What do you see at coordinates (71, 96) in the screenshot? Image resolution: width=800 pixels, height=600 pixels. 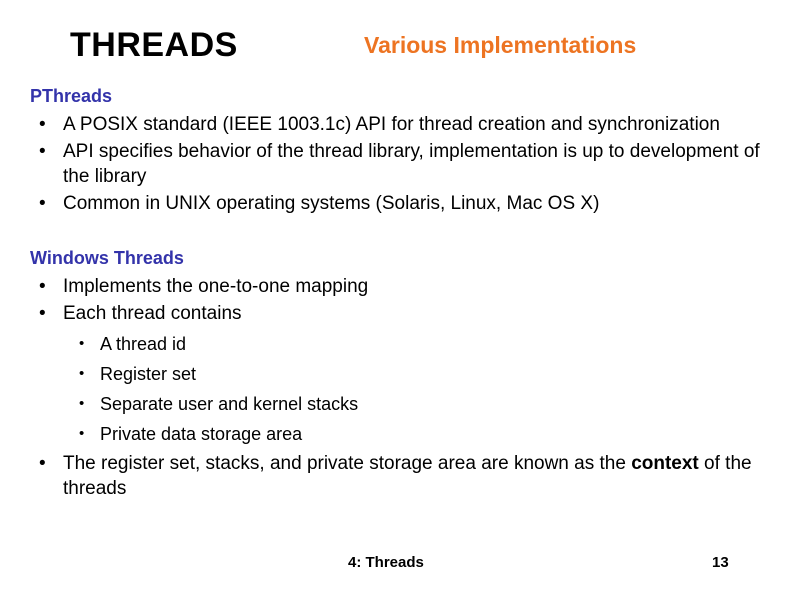 I see `section-heading-pthreads: PThreads` at bounding box center [71, 96].